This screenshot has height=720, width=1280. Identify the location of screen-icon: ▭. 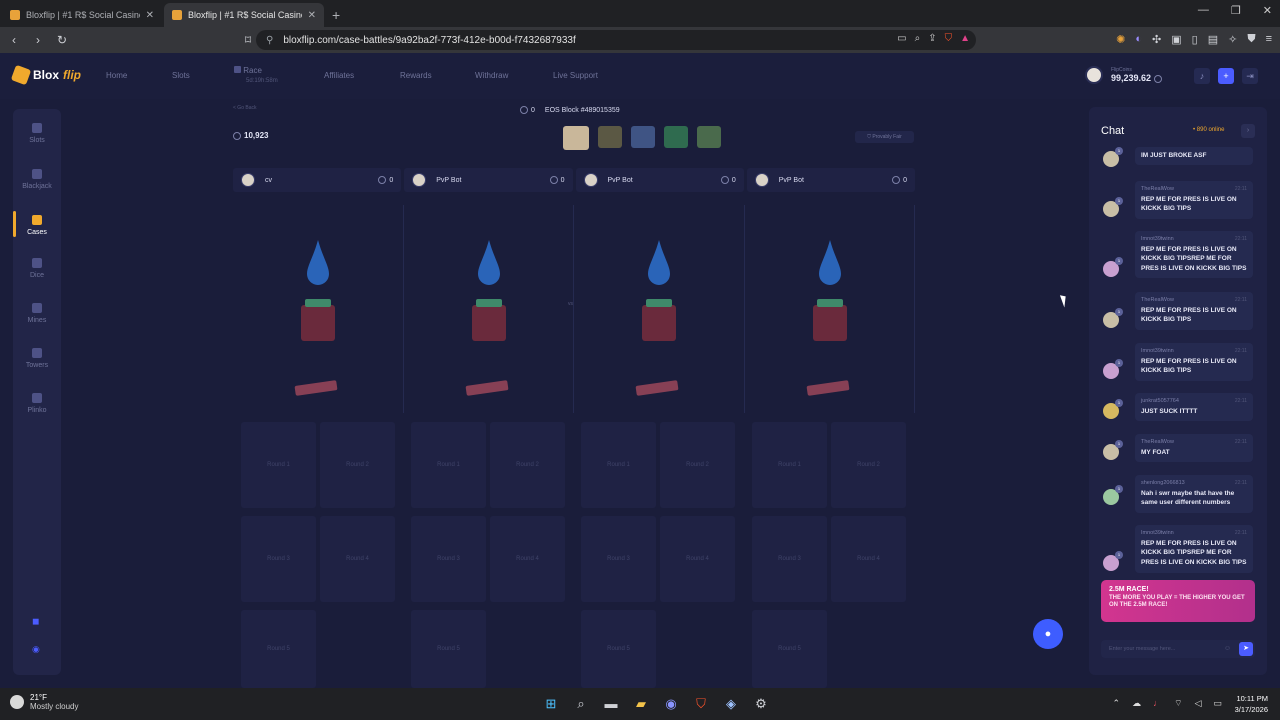
(901, 38).